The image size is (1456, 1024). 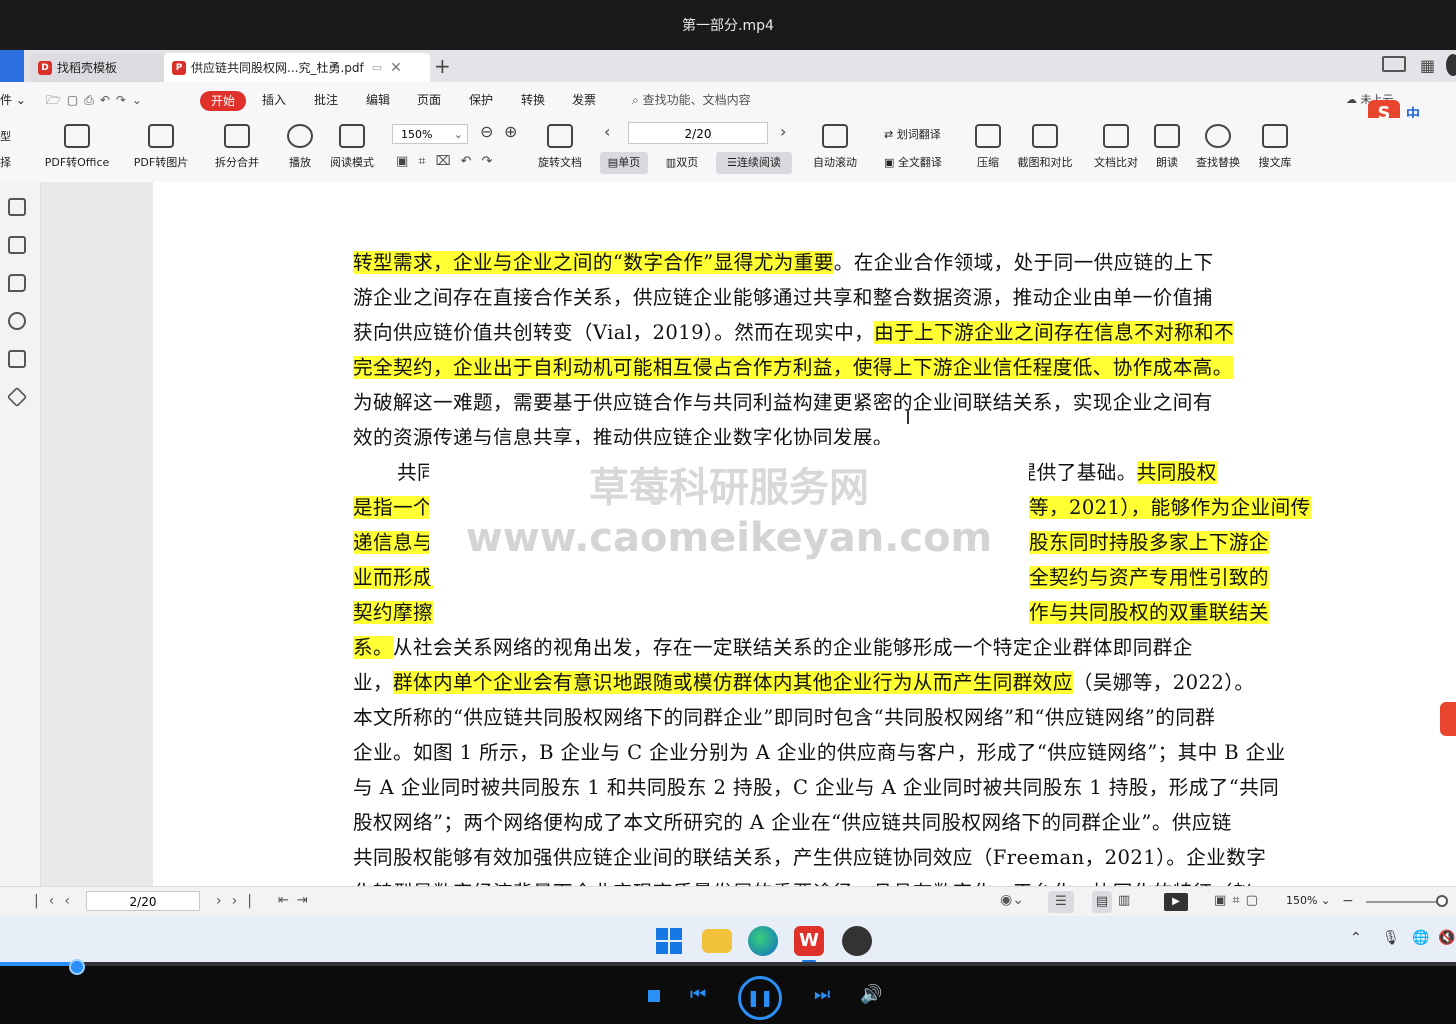 What do you see at coordinates (1239, 900) in the screenshot?
I see `fit-icons: ▣⌗▢` at bounding box center [1239, 900].